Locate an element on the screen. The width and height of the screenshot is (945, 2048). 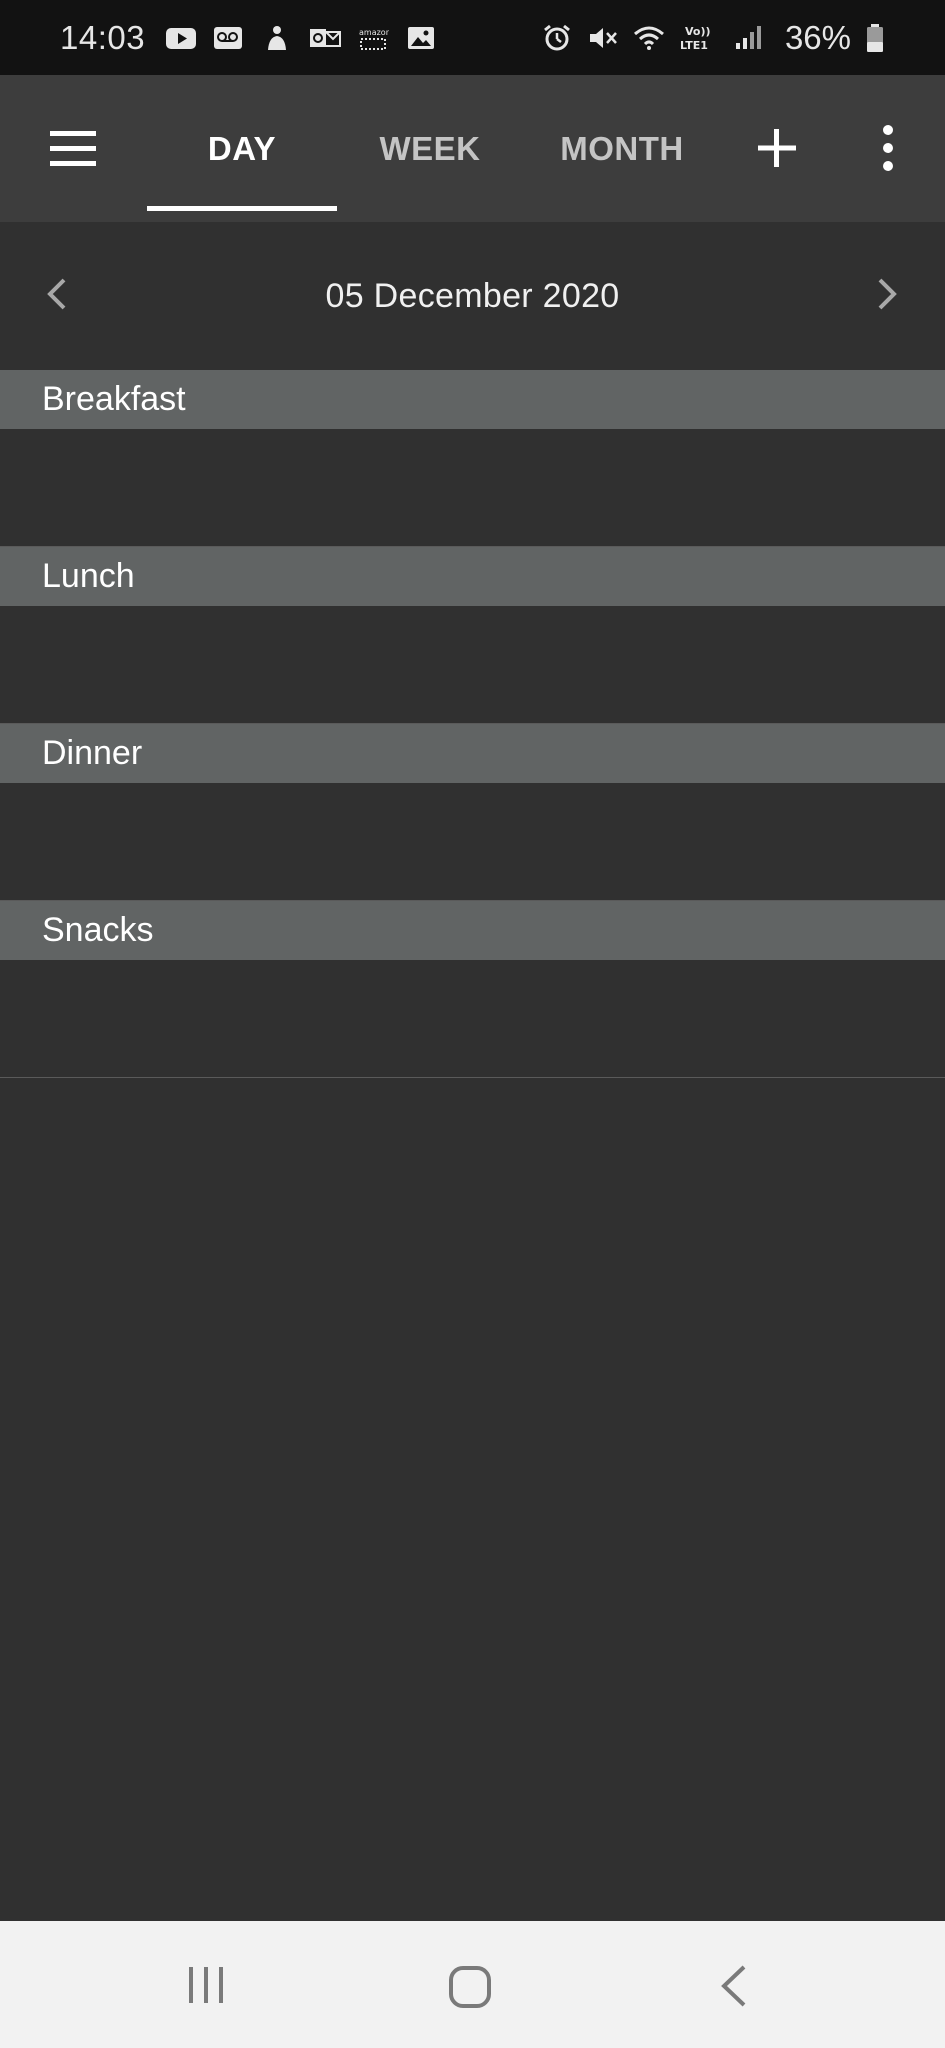
youtube-icon is located at coordinates (181, 38).